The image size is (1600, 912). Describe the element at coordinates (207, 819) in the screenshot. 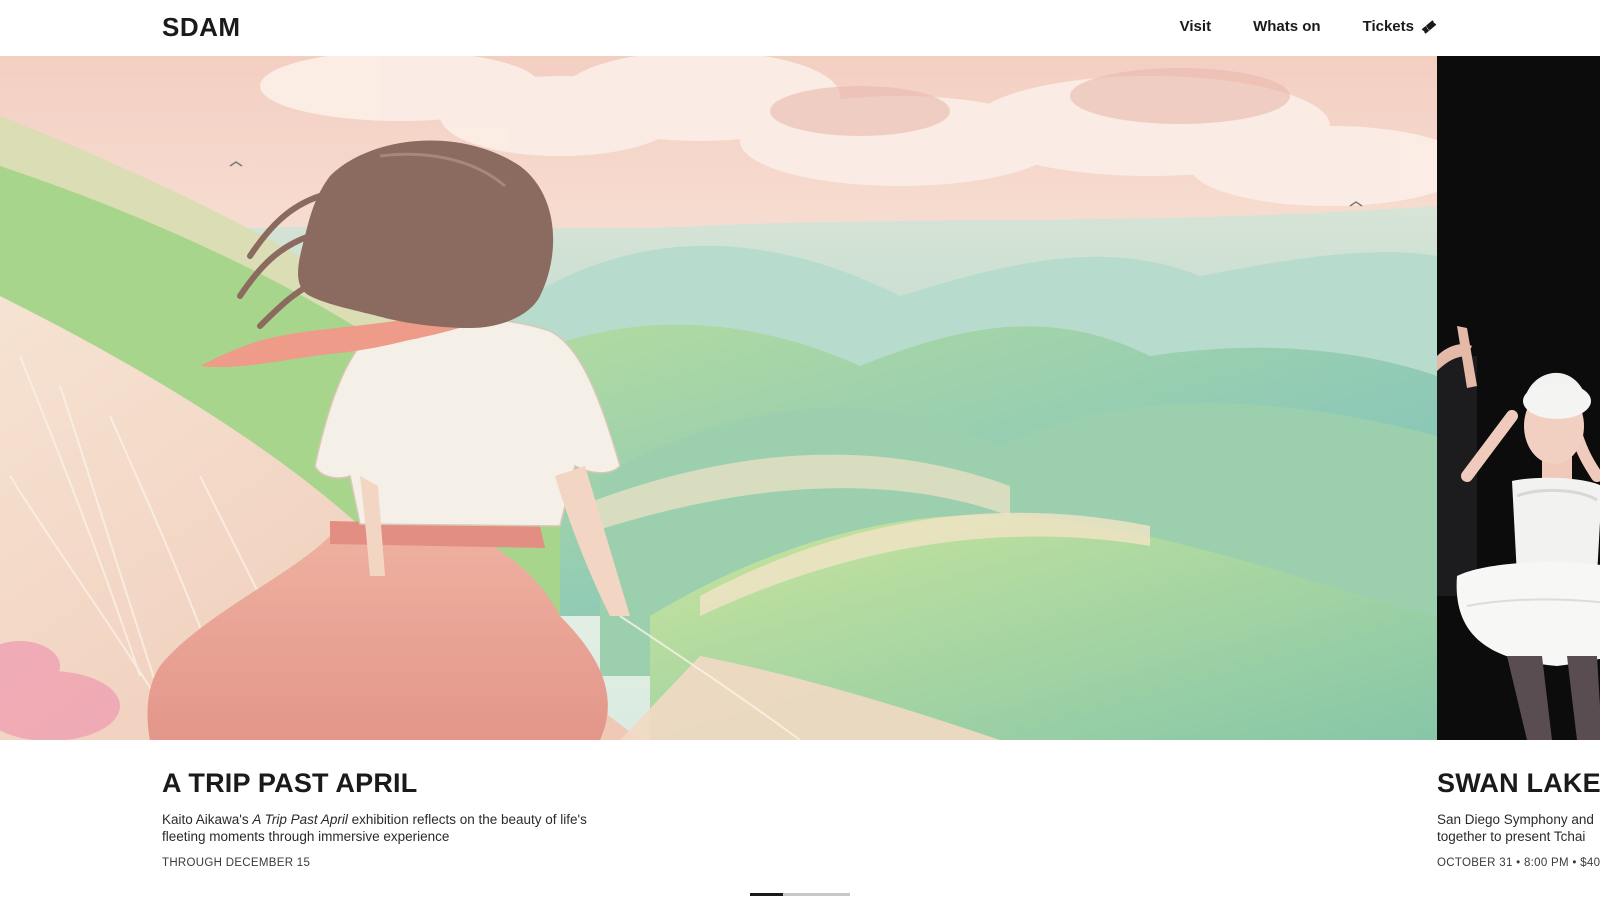

I see `slide-description-prefix: Kaito Aikawa's` at that location.